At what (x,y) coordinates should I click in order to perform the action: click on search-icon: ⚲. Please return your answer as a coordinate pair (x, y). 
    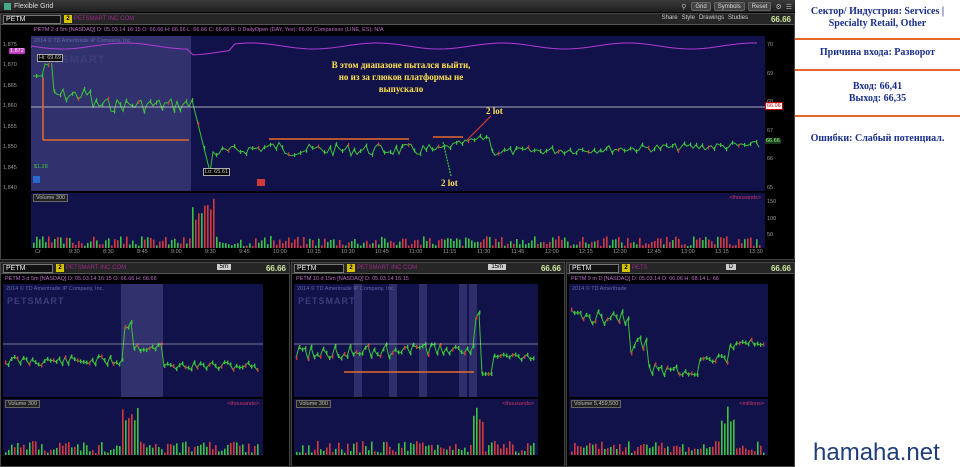
    Looking at the image, I should click on (683, 7).